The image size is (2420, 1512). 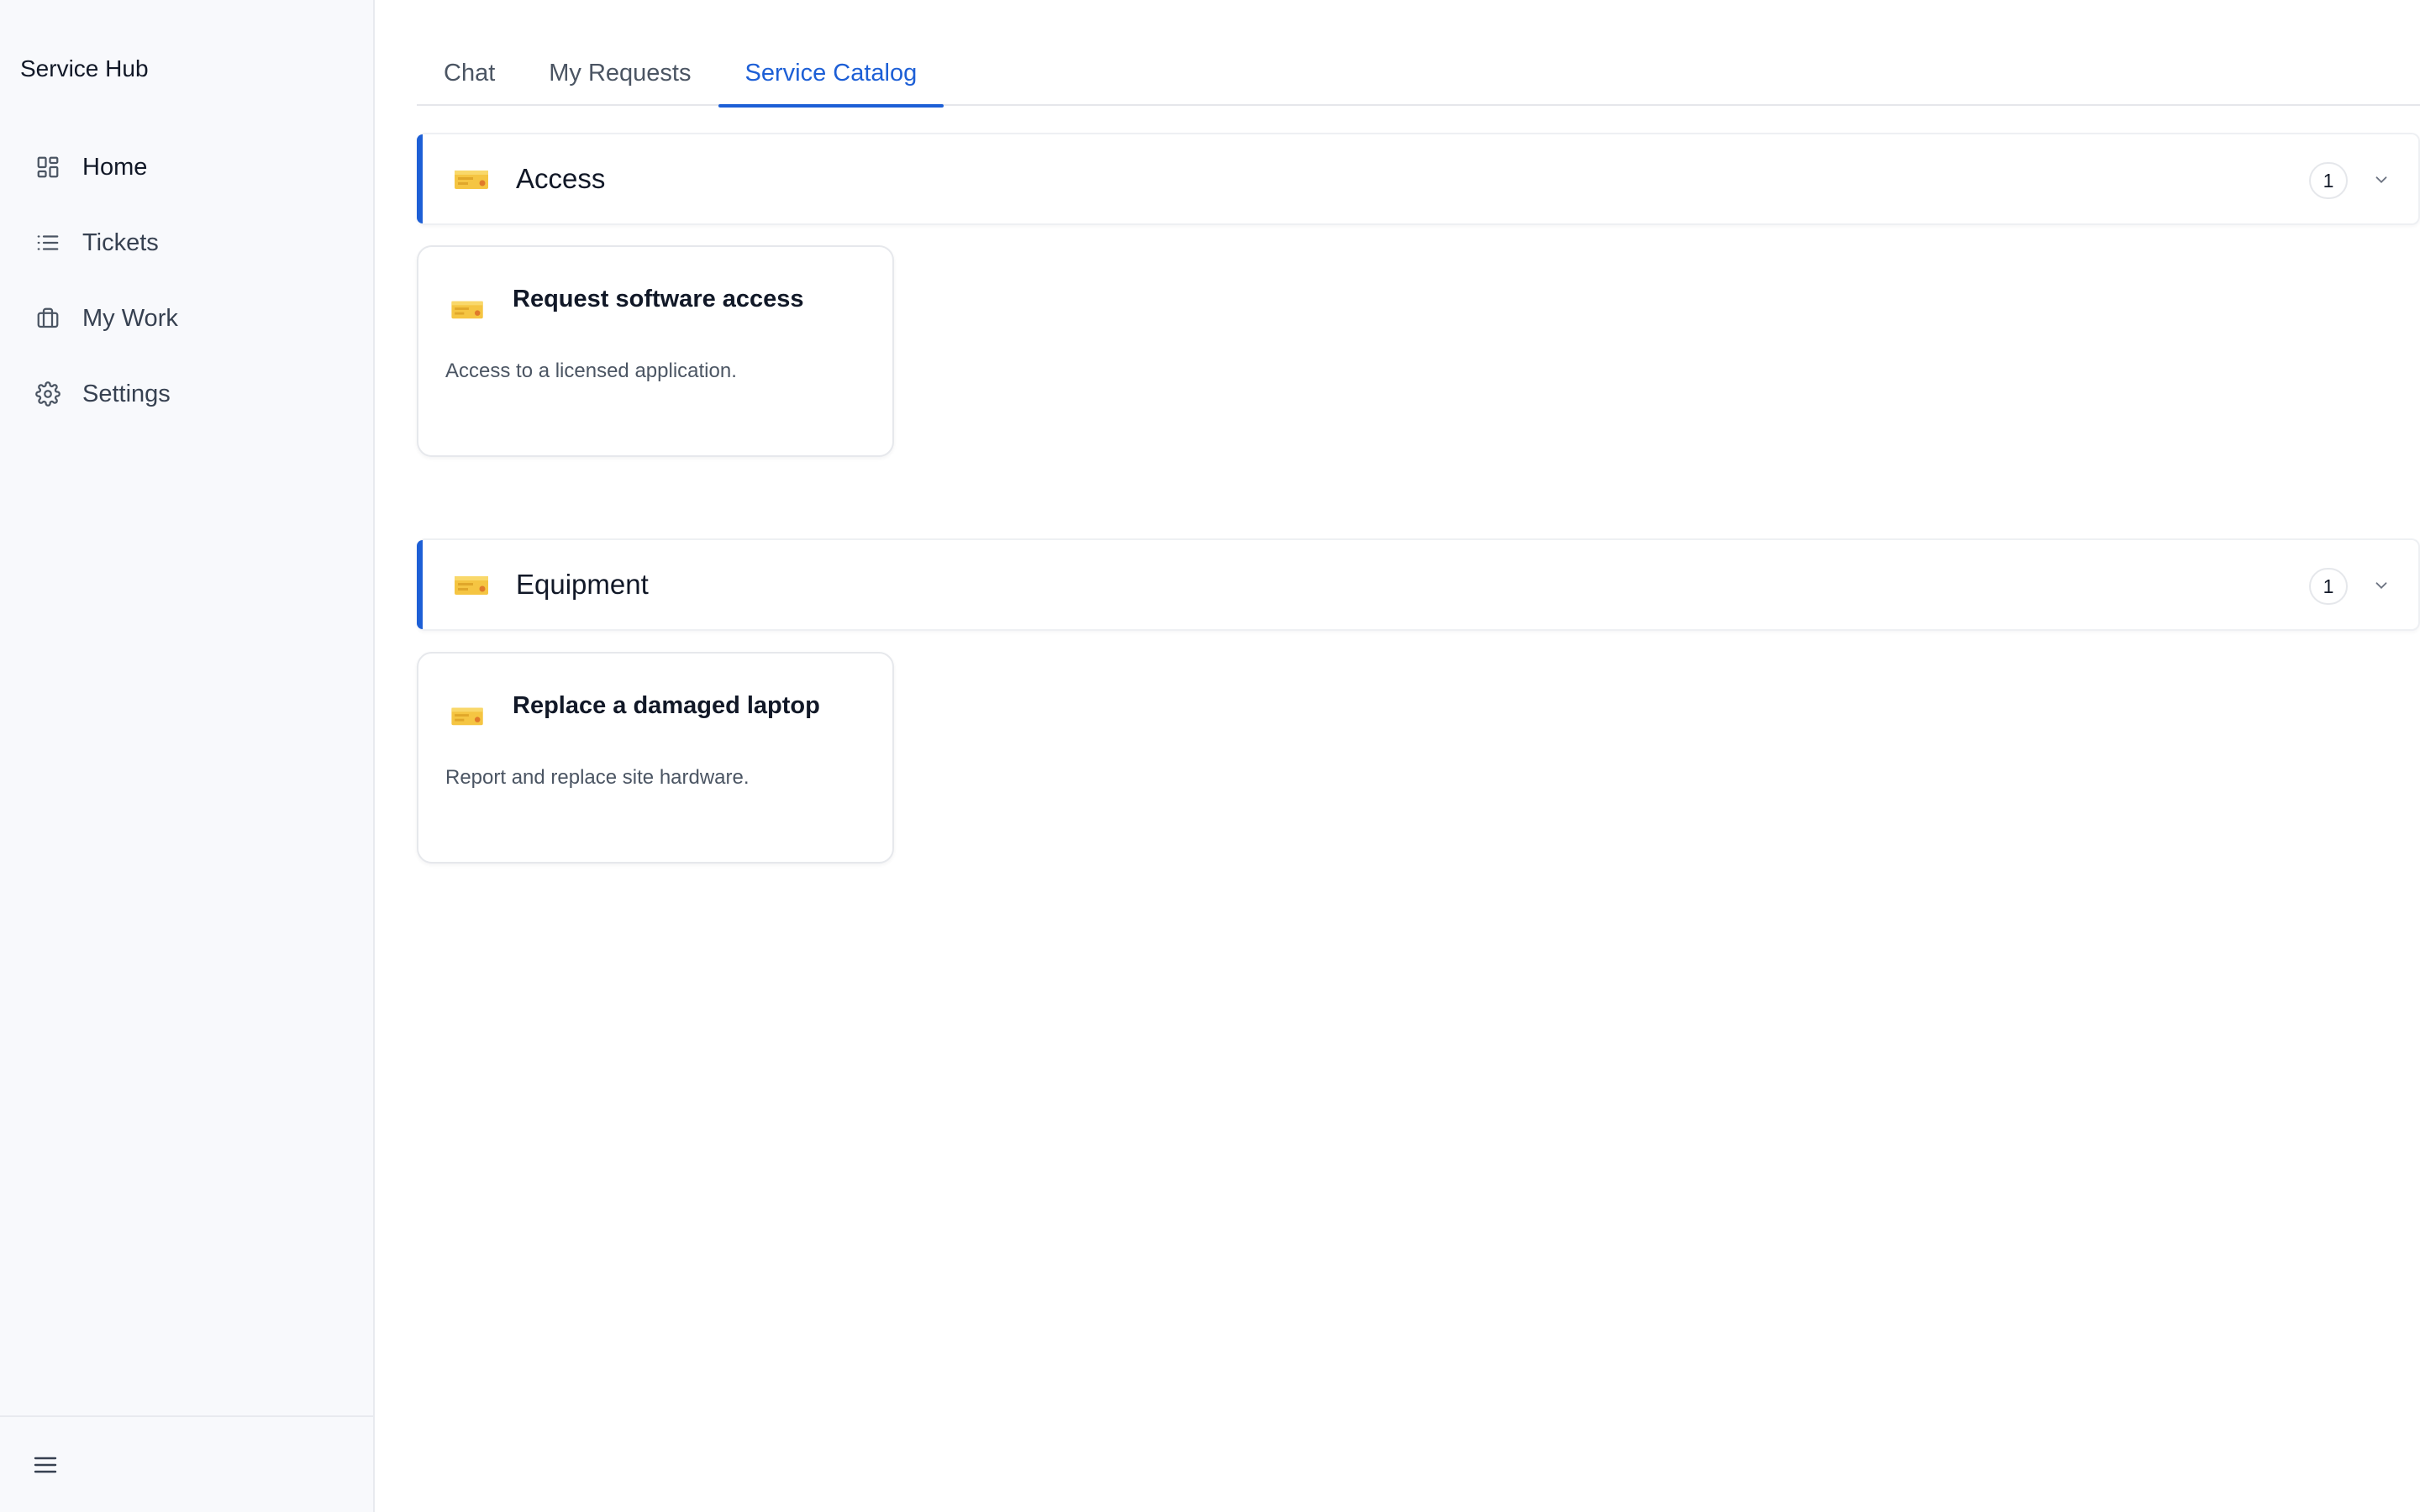 I want to click on sidebar-item-settings: Settings, so click(x=187, y=394).